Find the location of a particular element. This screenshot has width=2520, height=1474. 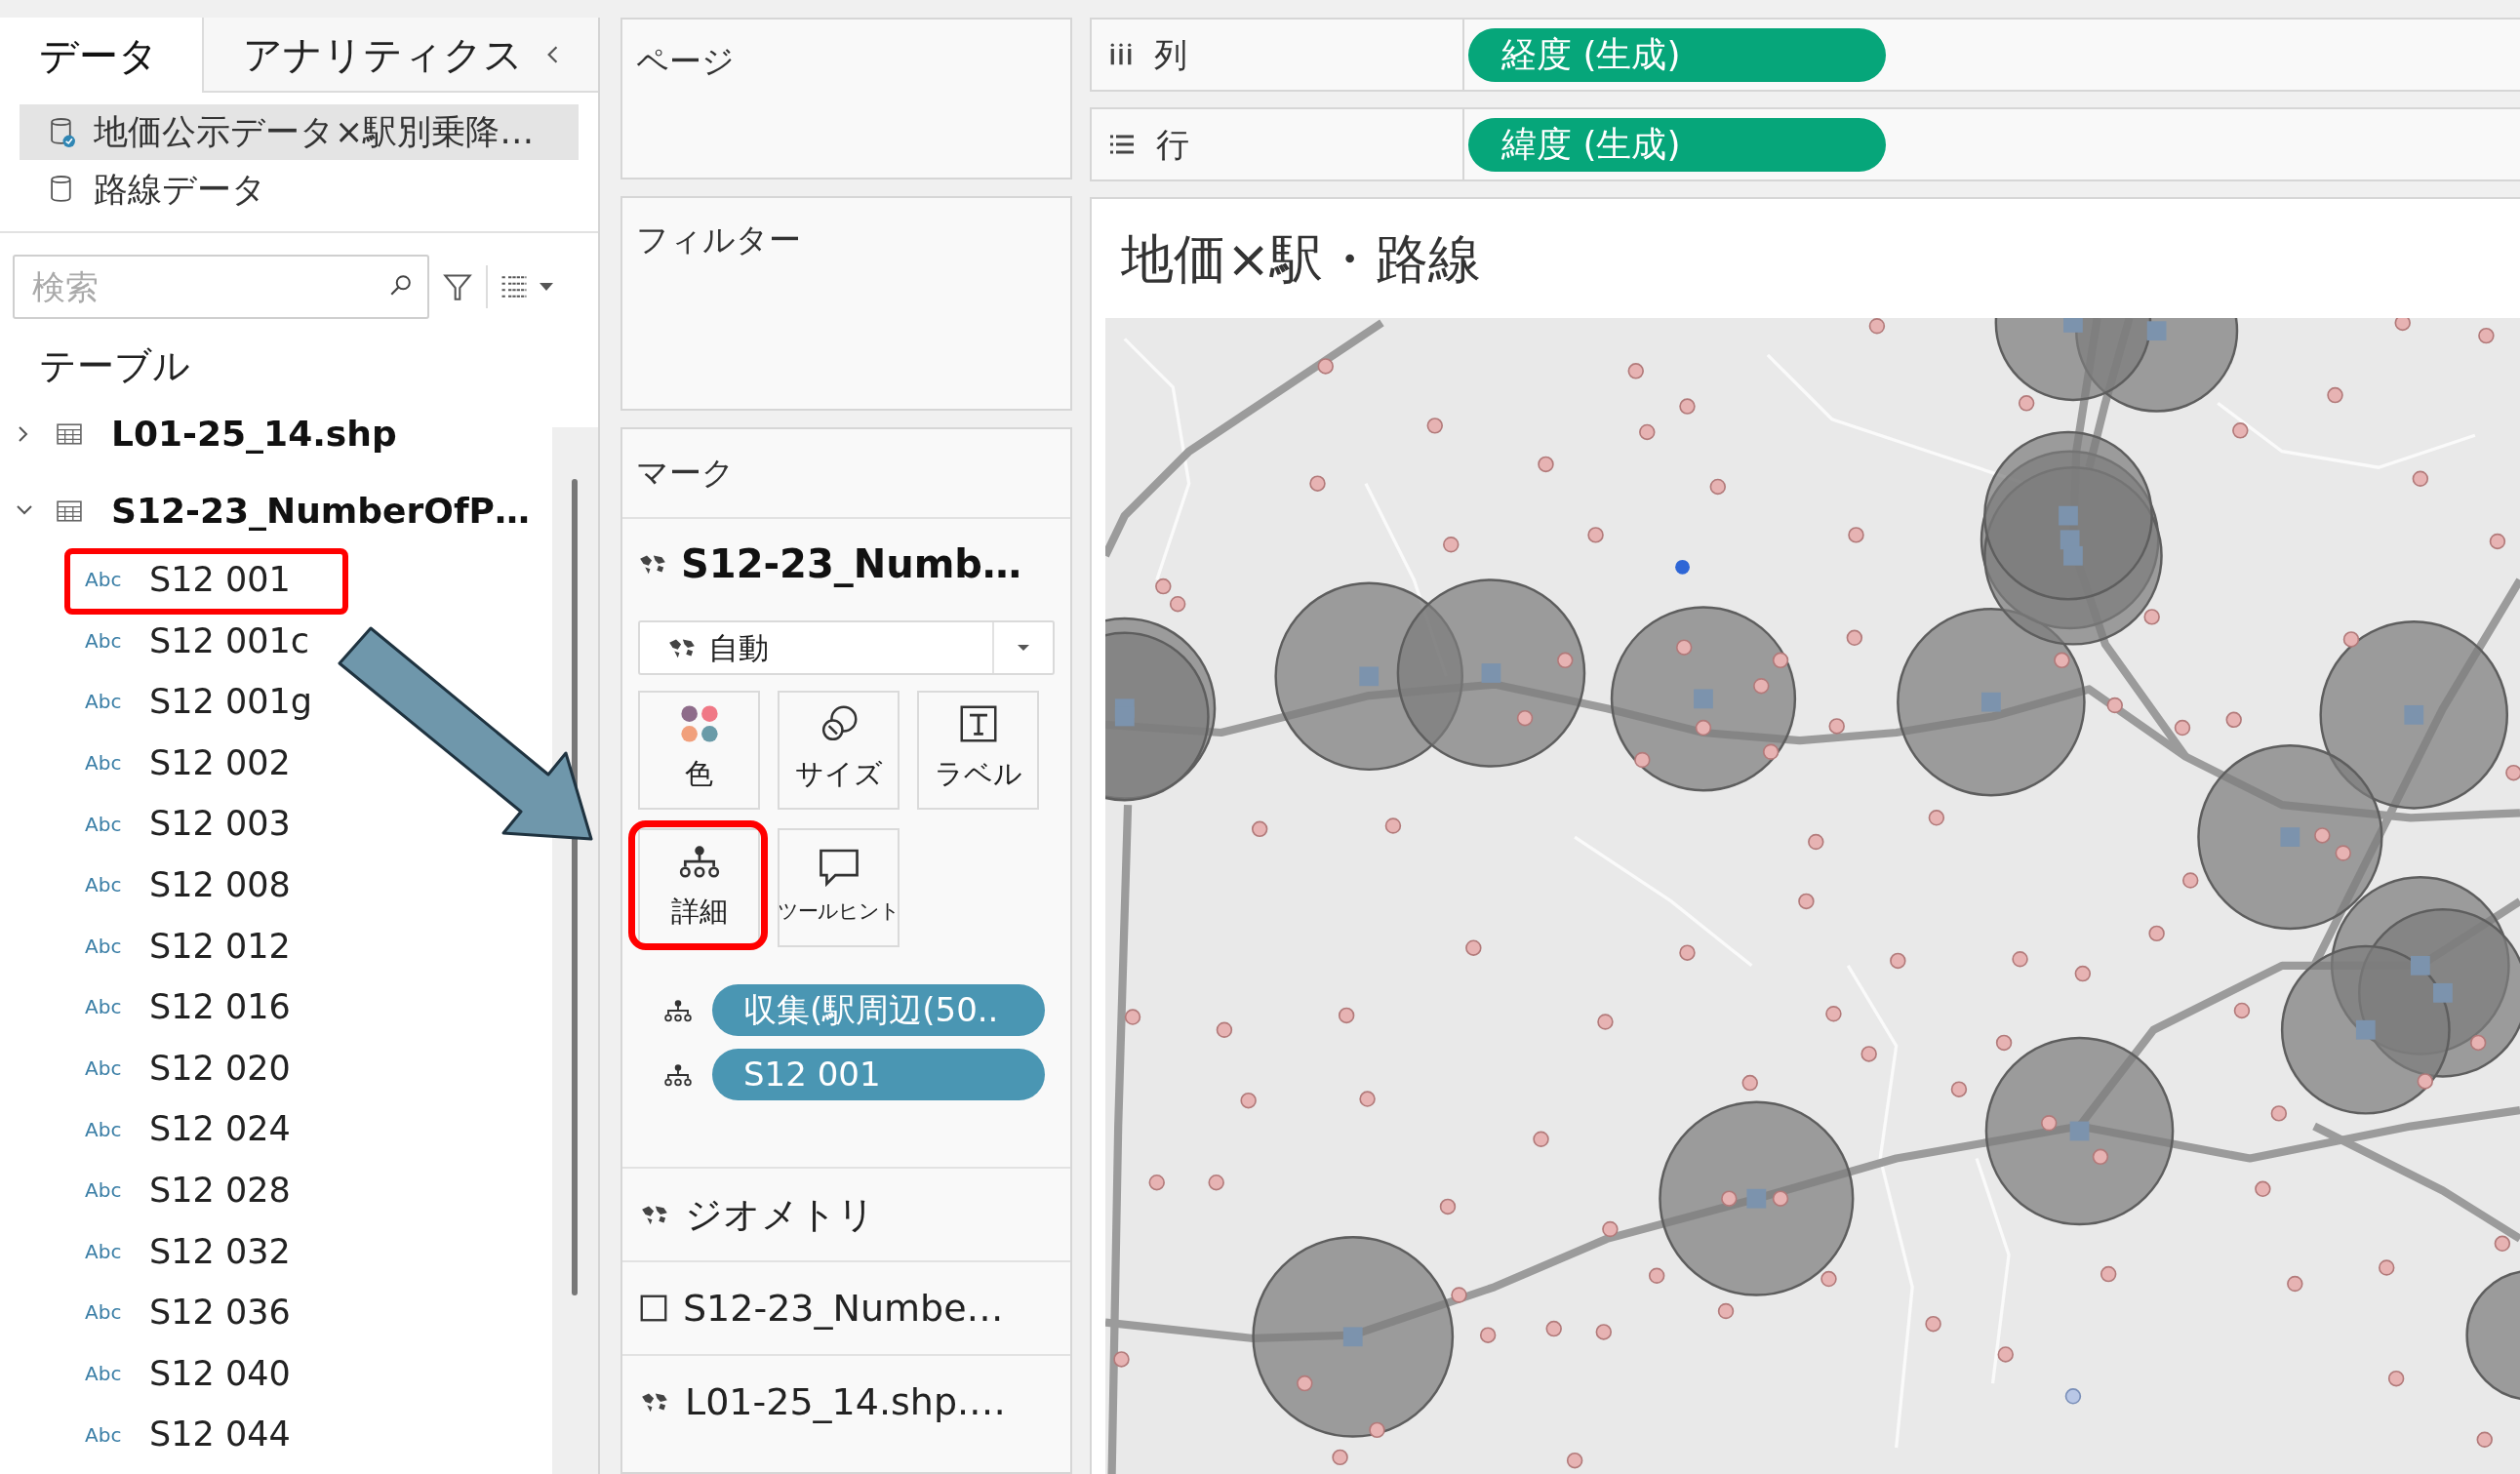

search-field: 検索 is located at coordinates (221, 287).